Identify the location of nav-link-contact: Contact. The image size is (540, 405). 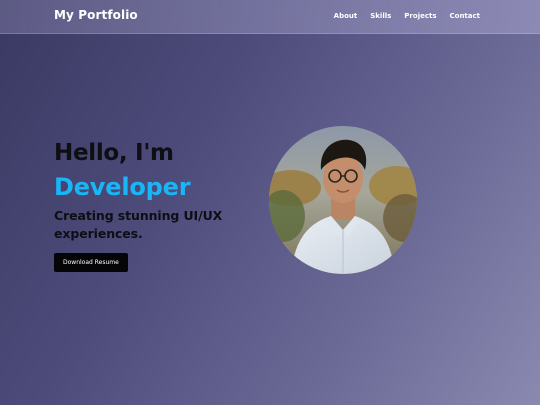
(465, 16).